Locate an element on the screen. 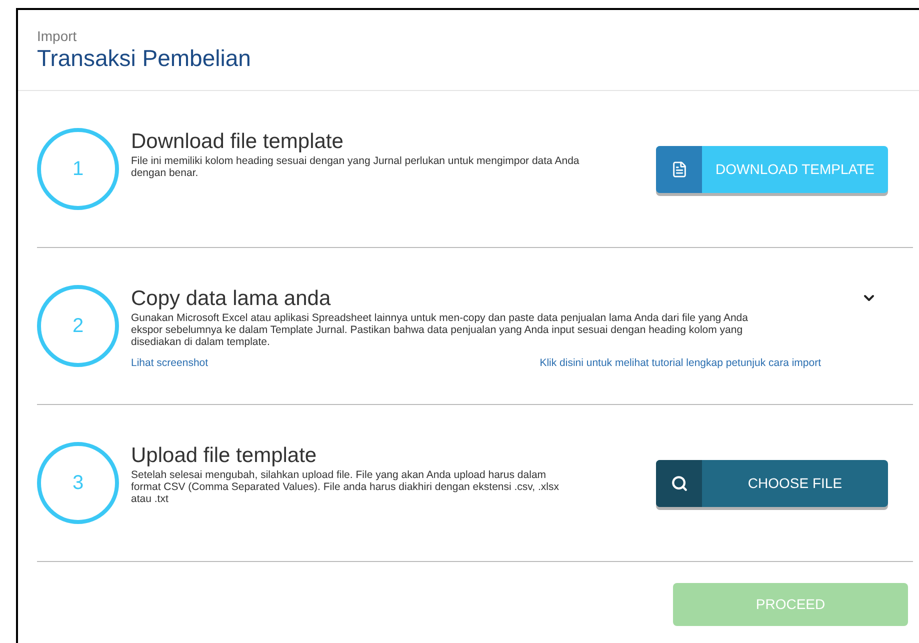 This screenshot has width=919, height=643. document-icon is located at coordinates (679, 169).